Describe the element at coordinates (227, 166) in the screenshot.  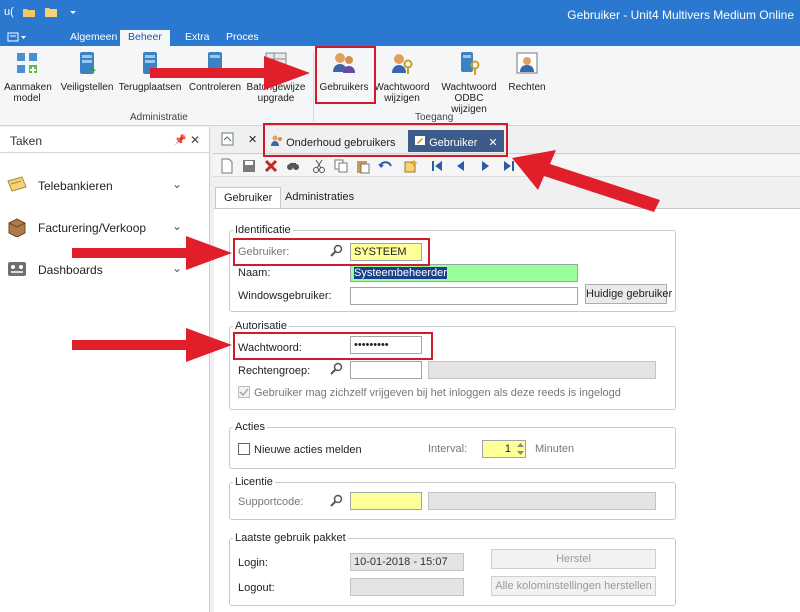
I see `new-document-icon` at that location.